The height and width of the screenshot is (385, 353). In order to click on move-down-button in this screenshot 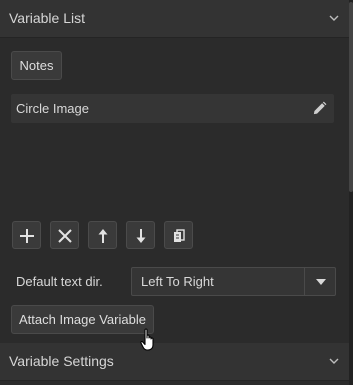, I will do `click(140, 235)`.